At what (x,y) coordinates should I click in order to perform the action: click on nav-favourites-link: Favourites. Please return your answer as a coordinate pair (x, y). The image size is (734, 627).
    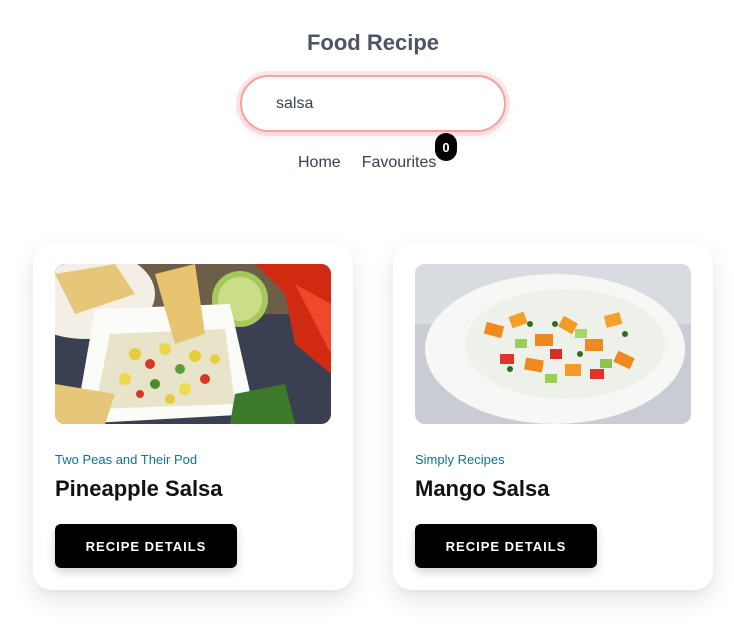
    Looking at the image, I should click on (399, 163).